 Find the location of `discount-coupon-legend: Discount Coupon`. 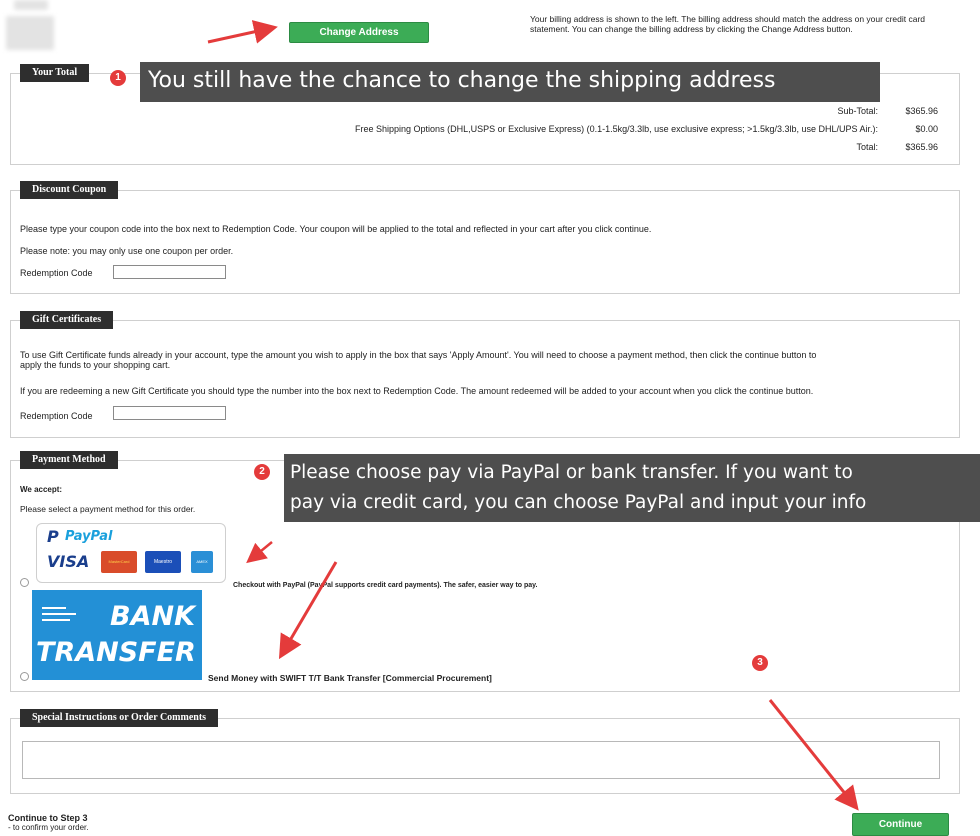

discount-coupon-legend: Discount Coupon is located at coordinates (69, 190).